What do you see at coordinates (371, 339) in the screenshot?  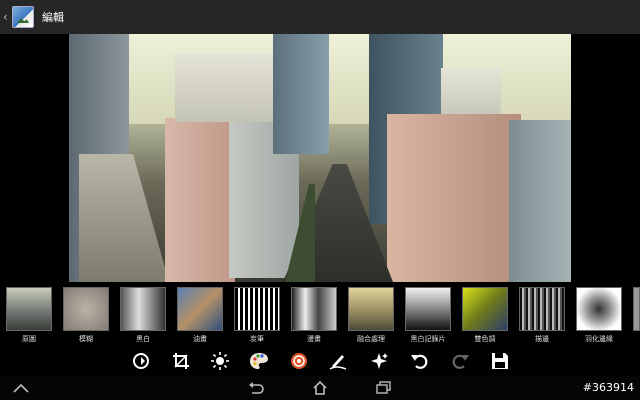 I see `filter-label: 融合處理` at bounding box center [371, 339].